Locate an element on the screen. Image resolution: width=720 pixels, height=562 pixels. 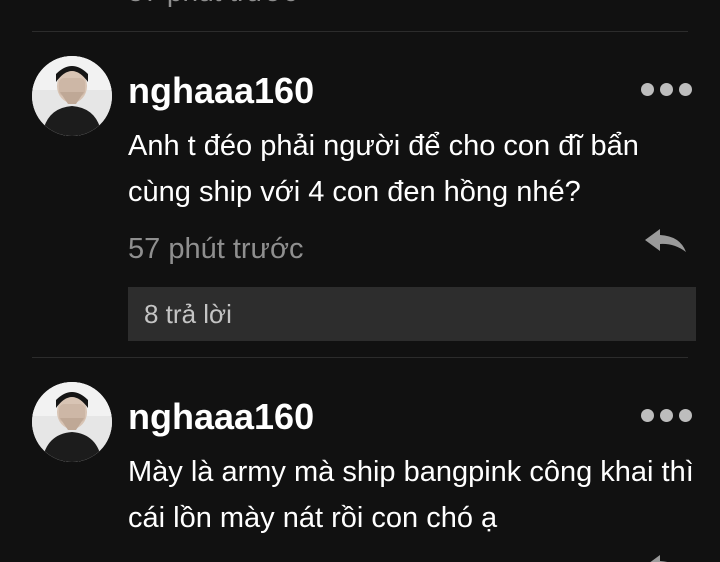
comment-timestamp: 57 phút trước is located at coordinates (216, 249).